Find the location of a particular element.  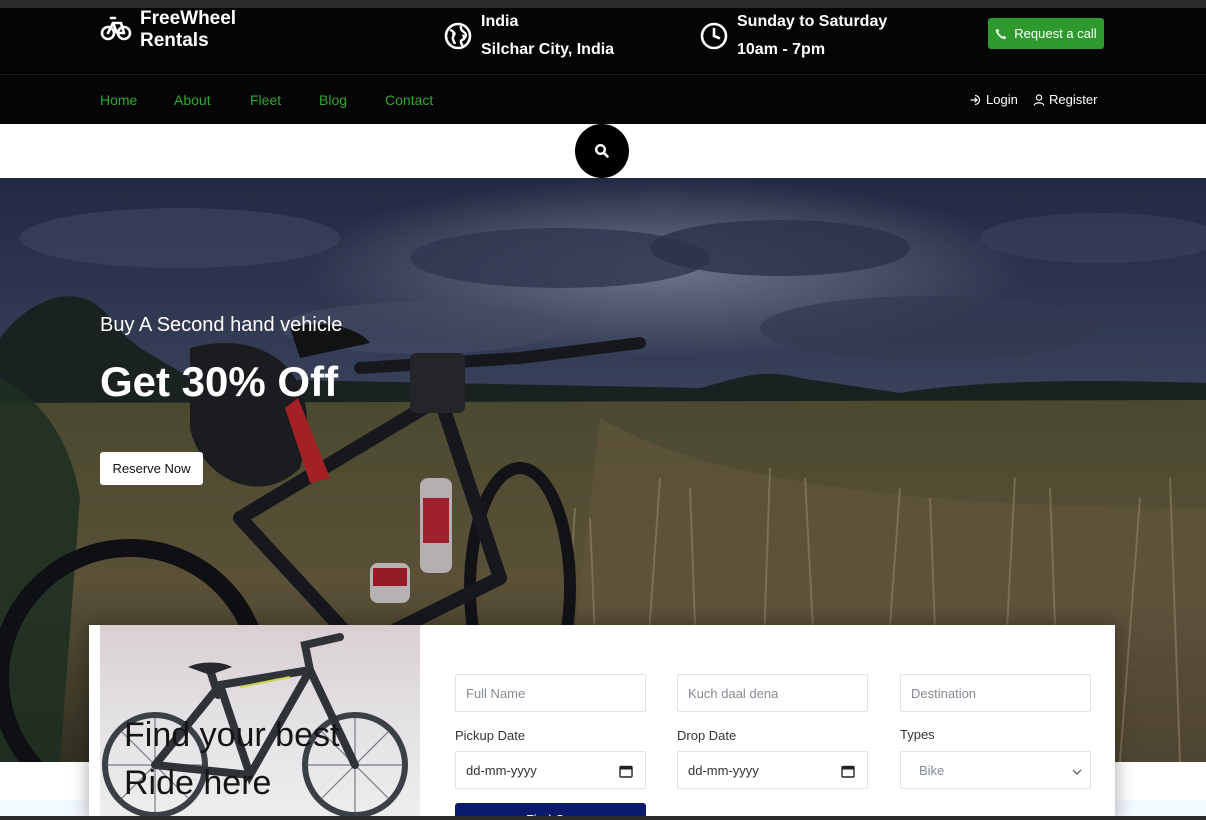

bicycle-icon is located at coordinates (116, 28).